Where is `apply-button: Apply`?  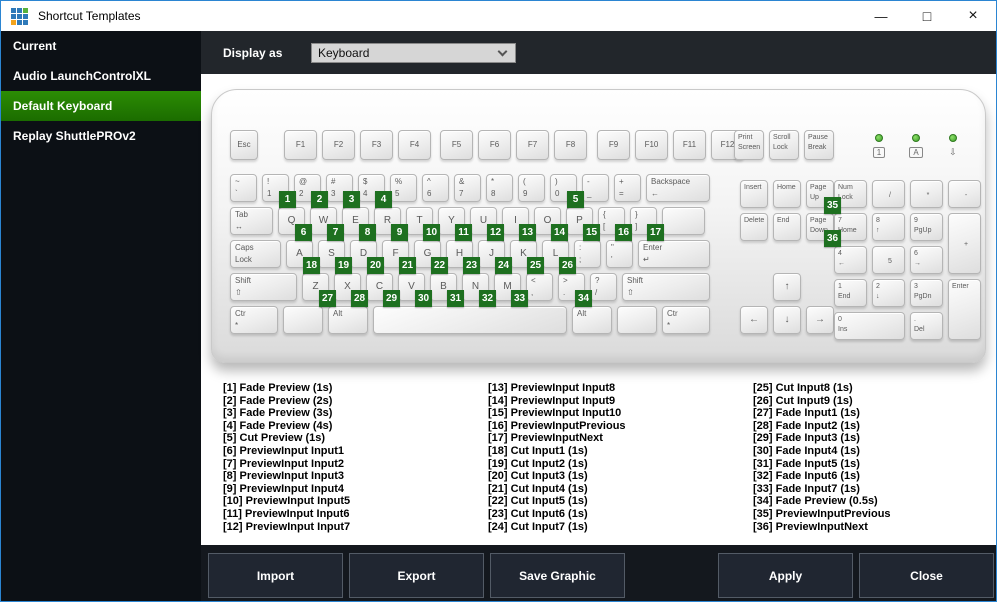 apply-button: Apply is located at coordinates (785, 575).